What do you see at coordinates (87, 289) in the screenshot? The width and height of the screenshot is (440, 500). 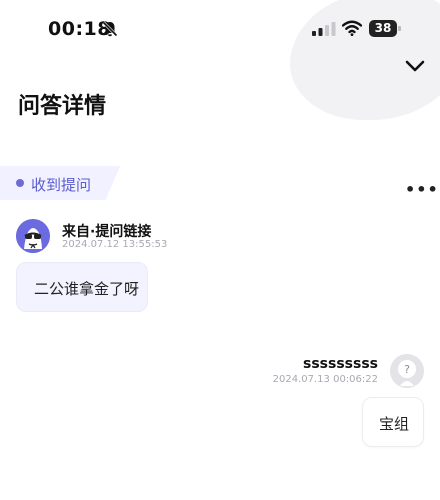 I see `question-text: 二公谁拿金了呀` at bounding box center [87, 289].